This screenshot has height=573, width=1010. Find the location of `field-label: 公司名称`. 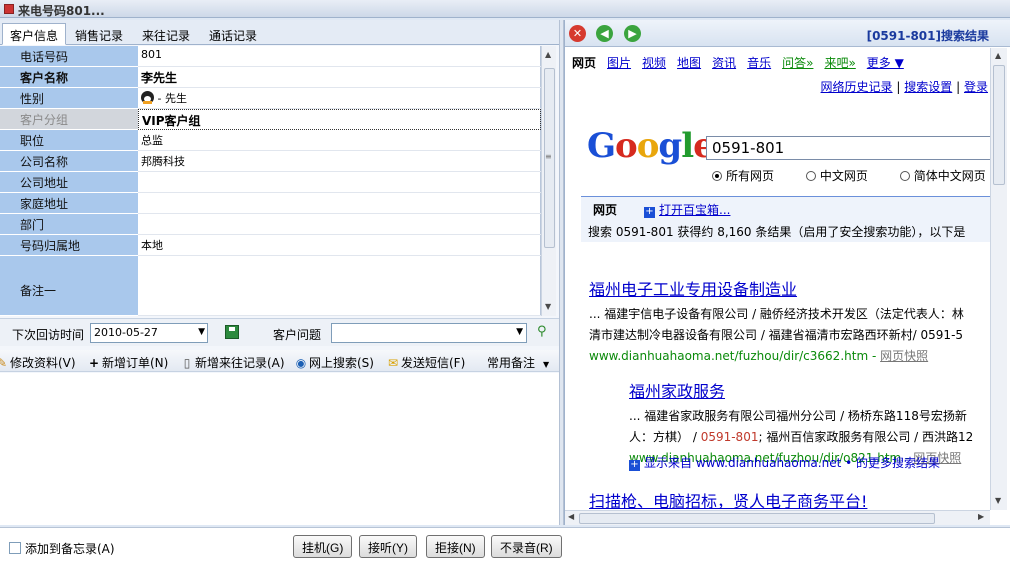

field-label: 公司名称 is located at coordinates (69, 161).